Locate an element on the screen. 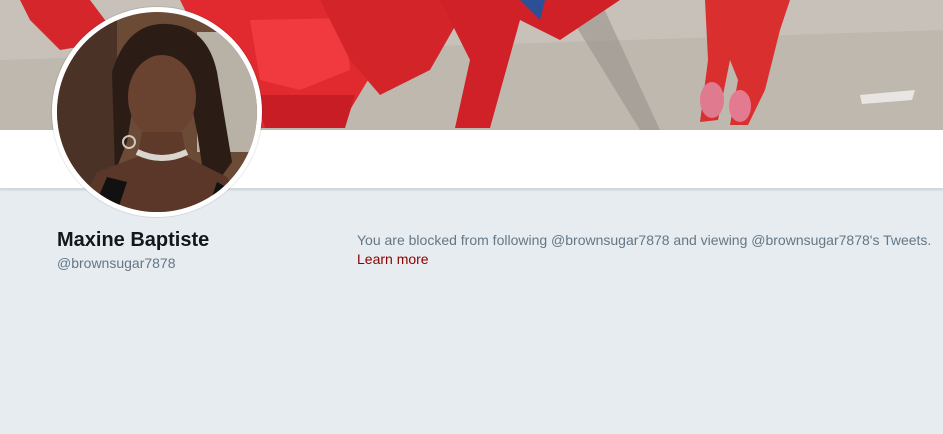  profile-handle: @brownsugar7878 is located at coordinates (116, 263).